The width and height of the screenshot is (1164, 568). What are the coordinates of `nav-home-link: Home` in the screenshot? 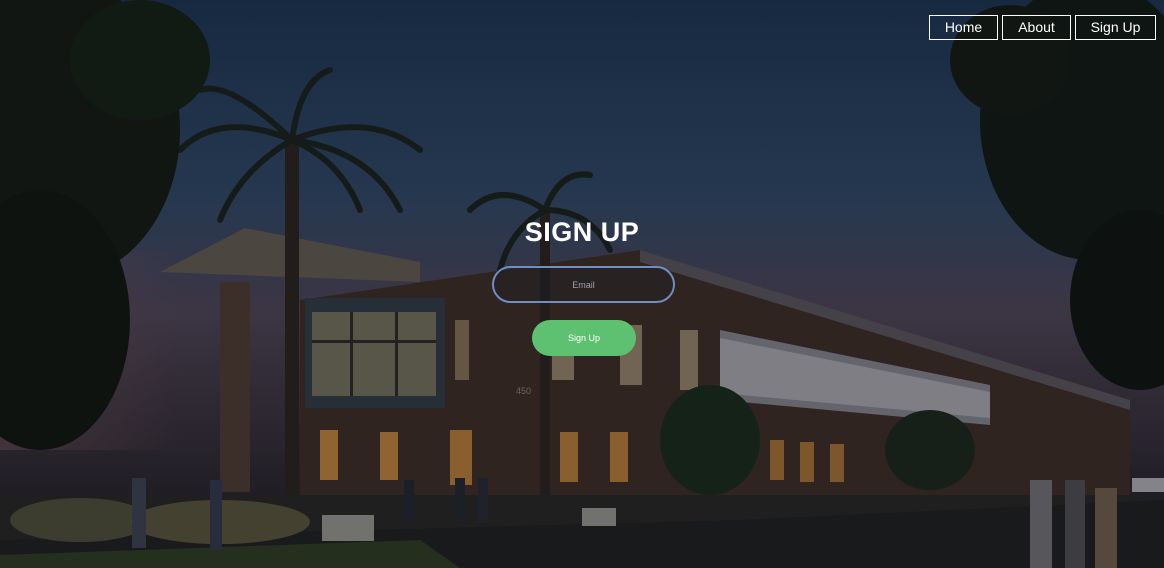 It's located at (963, 27).